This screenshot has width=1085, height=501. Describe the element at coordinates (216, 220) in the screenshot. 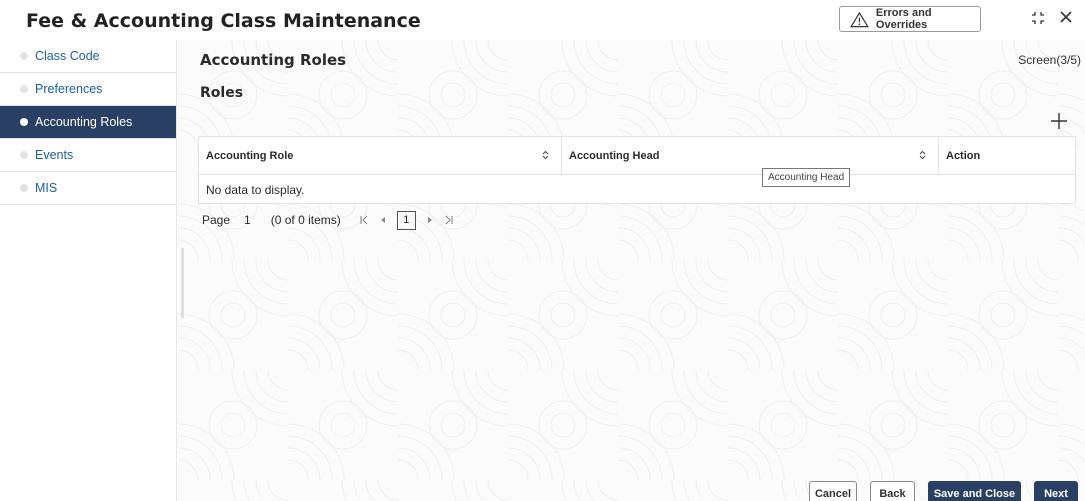

I see `page-label: Page` at that location.